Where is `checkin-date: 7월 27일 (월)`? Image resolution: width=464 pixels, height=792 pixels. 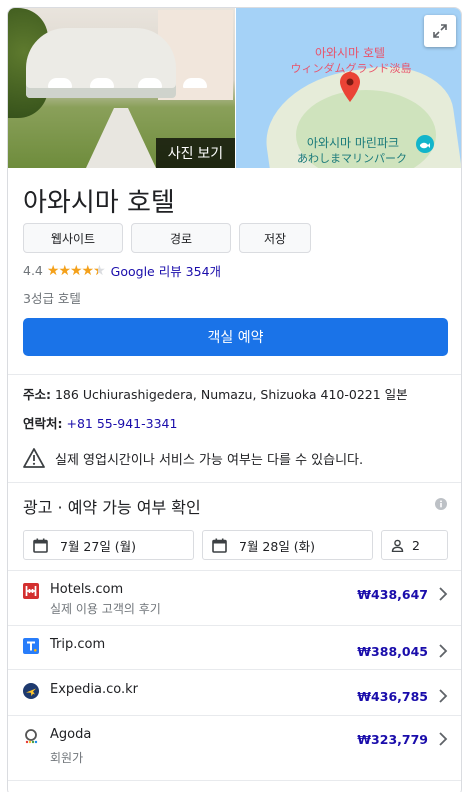 checkin-date: 7월 27일 (월) is located at coordinates (98, 546).